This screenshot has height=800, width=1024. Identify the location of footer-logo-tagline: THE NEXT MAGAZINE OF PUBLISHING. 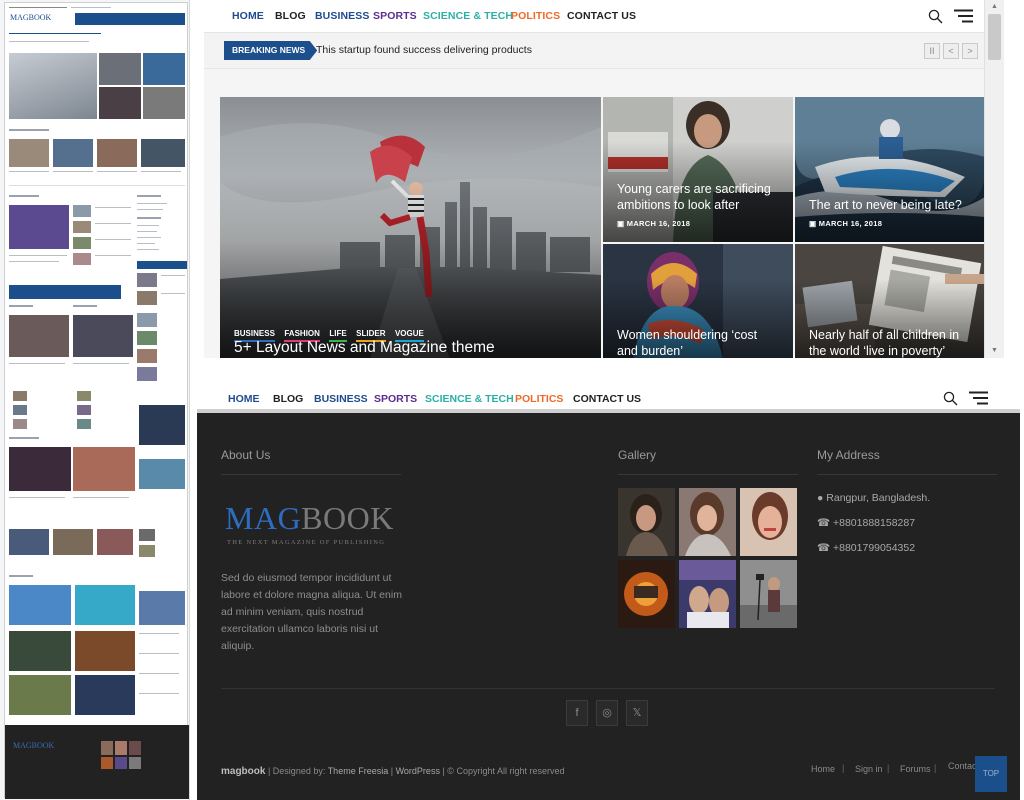
(306, 542).